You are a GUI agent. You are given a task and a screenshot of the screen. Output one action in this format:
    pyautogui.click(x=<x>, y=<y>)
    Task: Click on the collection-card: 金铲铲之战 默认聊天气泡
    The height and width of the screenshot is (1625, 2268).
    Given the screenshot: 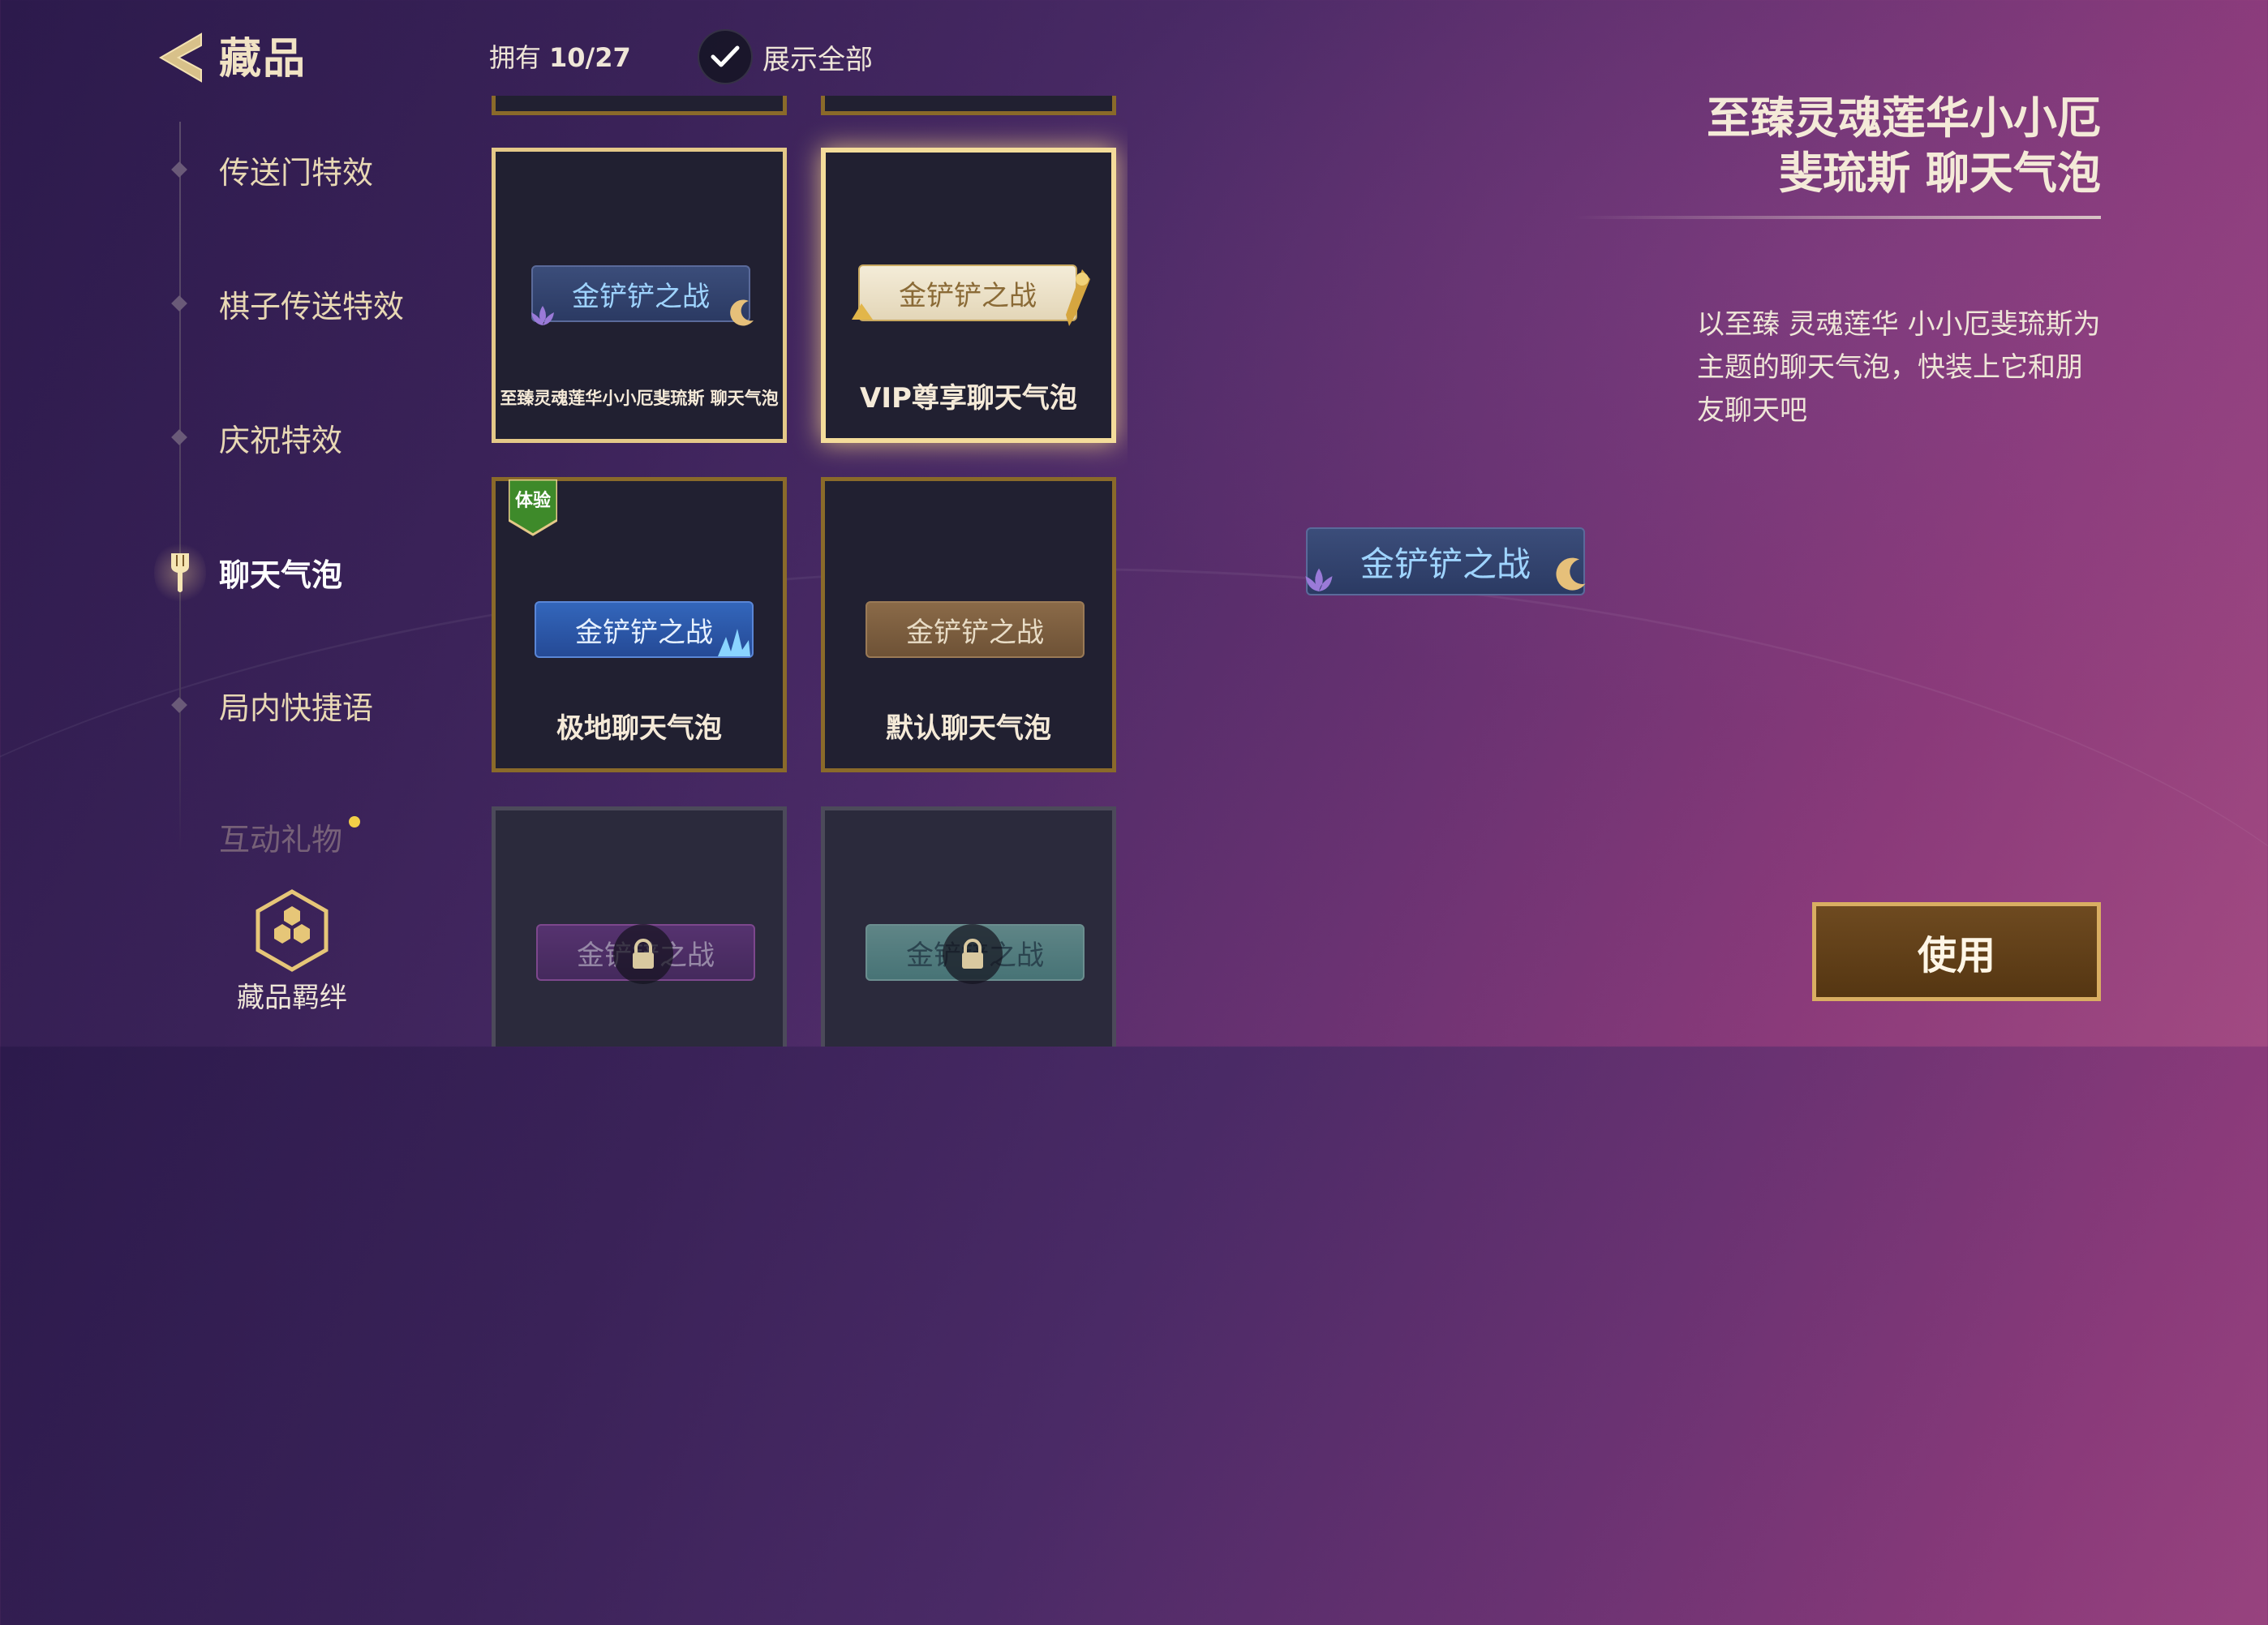 What is the action you would take?
    pyautogui.click(x=968, y=624)
    